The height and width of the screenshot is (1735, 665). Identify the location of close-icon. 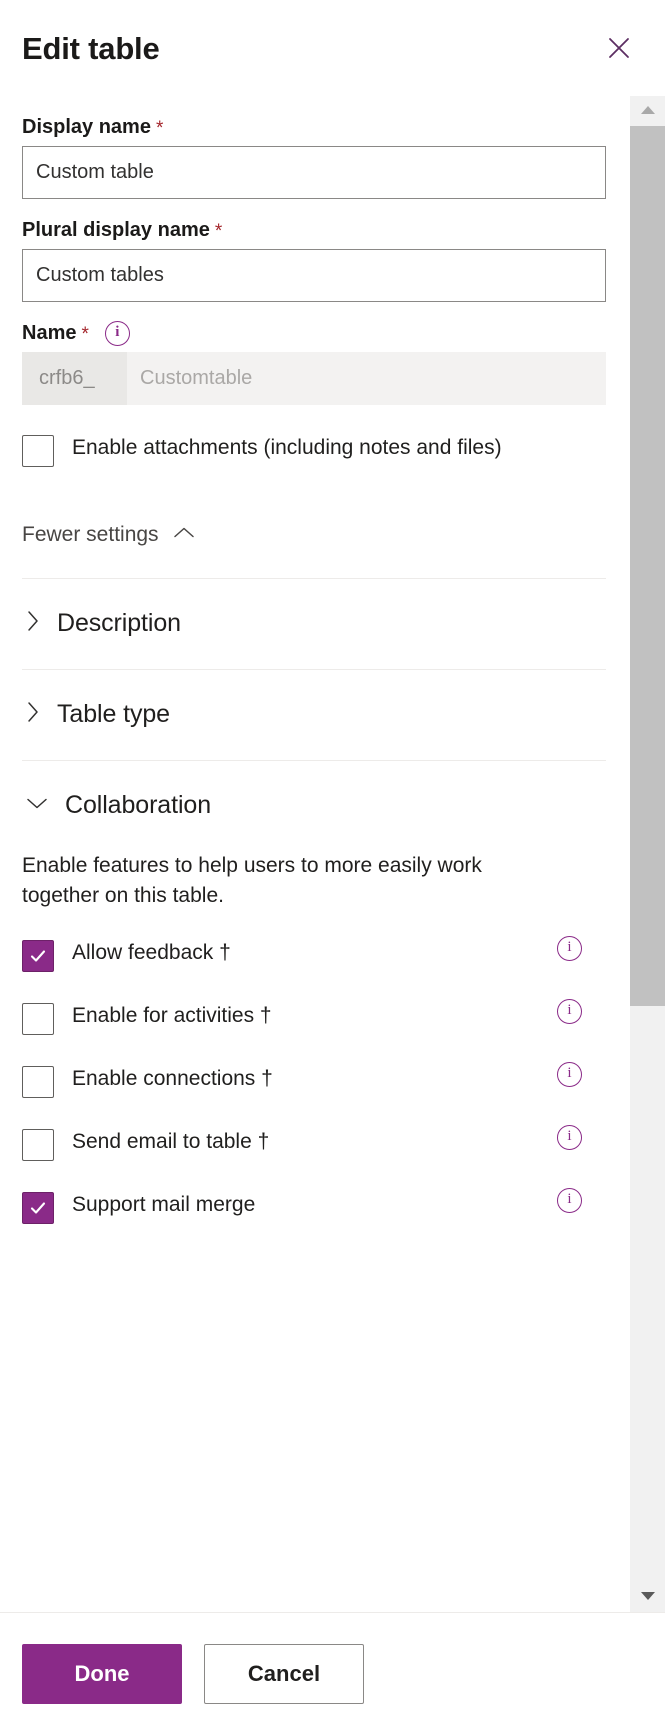
(619, 48).